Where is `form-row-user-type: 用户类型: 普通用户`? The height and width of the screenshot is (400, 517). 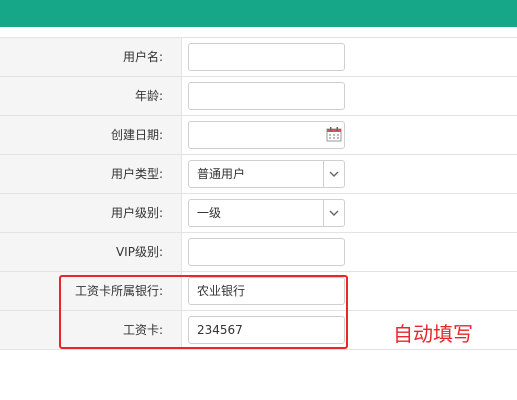 form-row-user-type: 用户类型: 普通用户 is located at coordinates (258, 174).